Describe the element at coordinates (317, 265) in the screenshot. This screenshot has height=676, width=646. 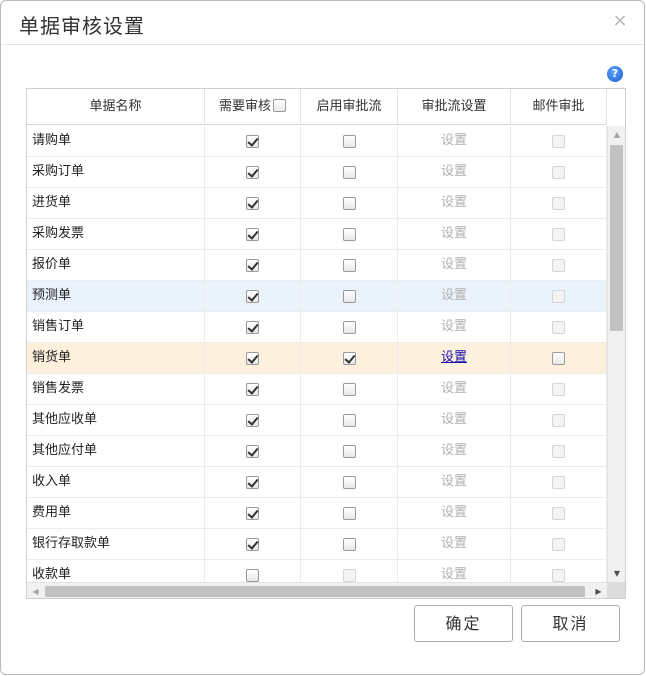
I see `table-row: 报价单 设置` at that location.